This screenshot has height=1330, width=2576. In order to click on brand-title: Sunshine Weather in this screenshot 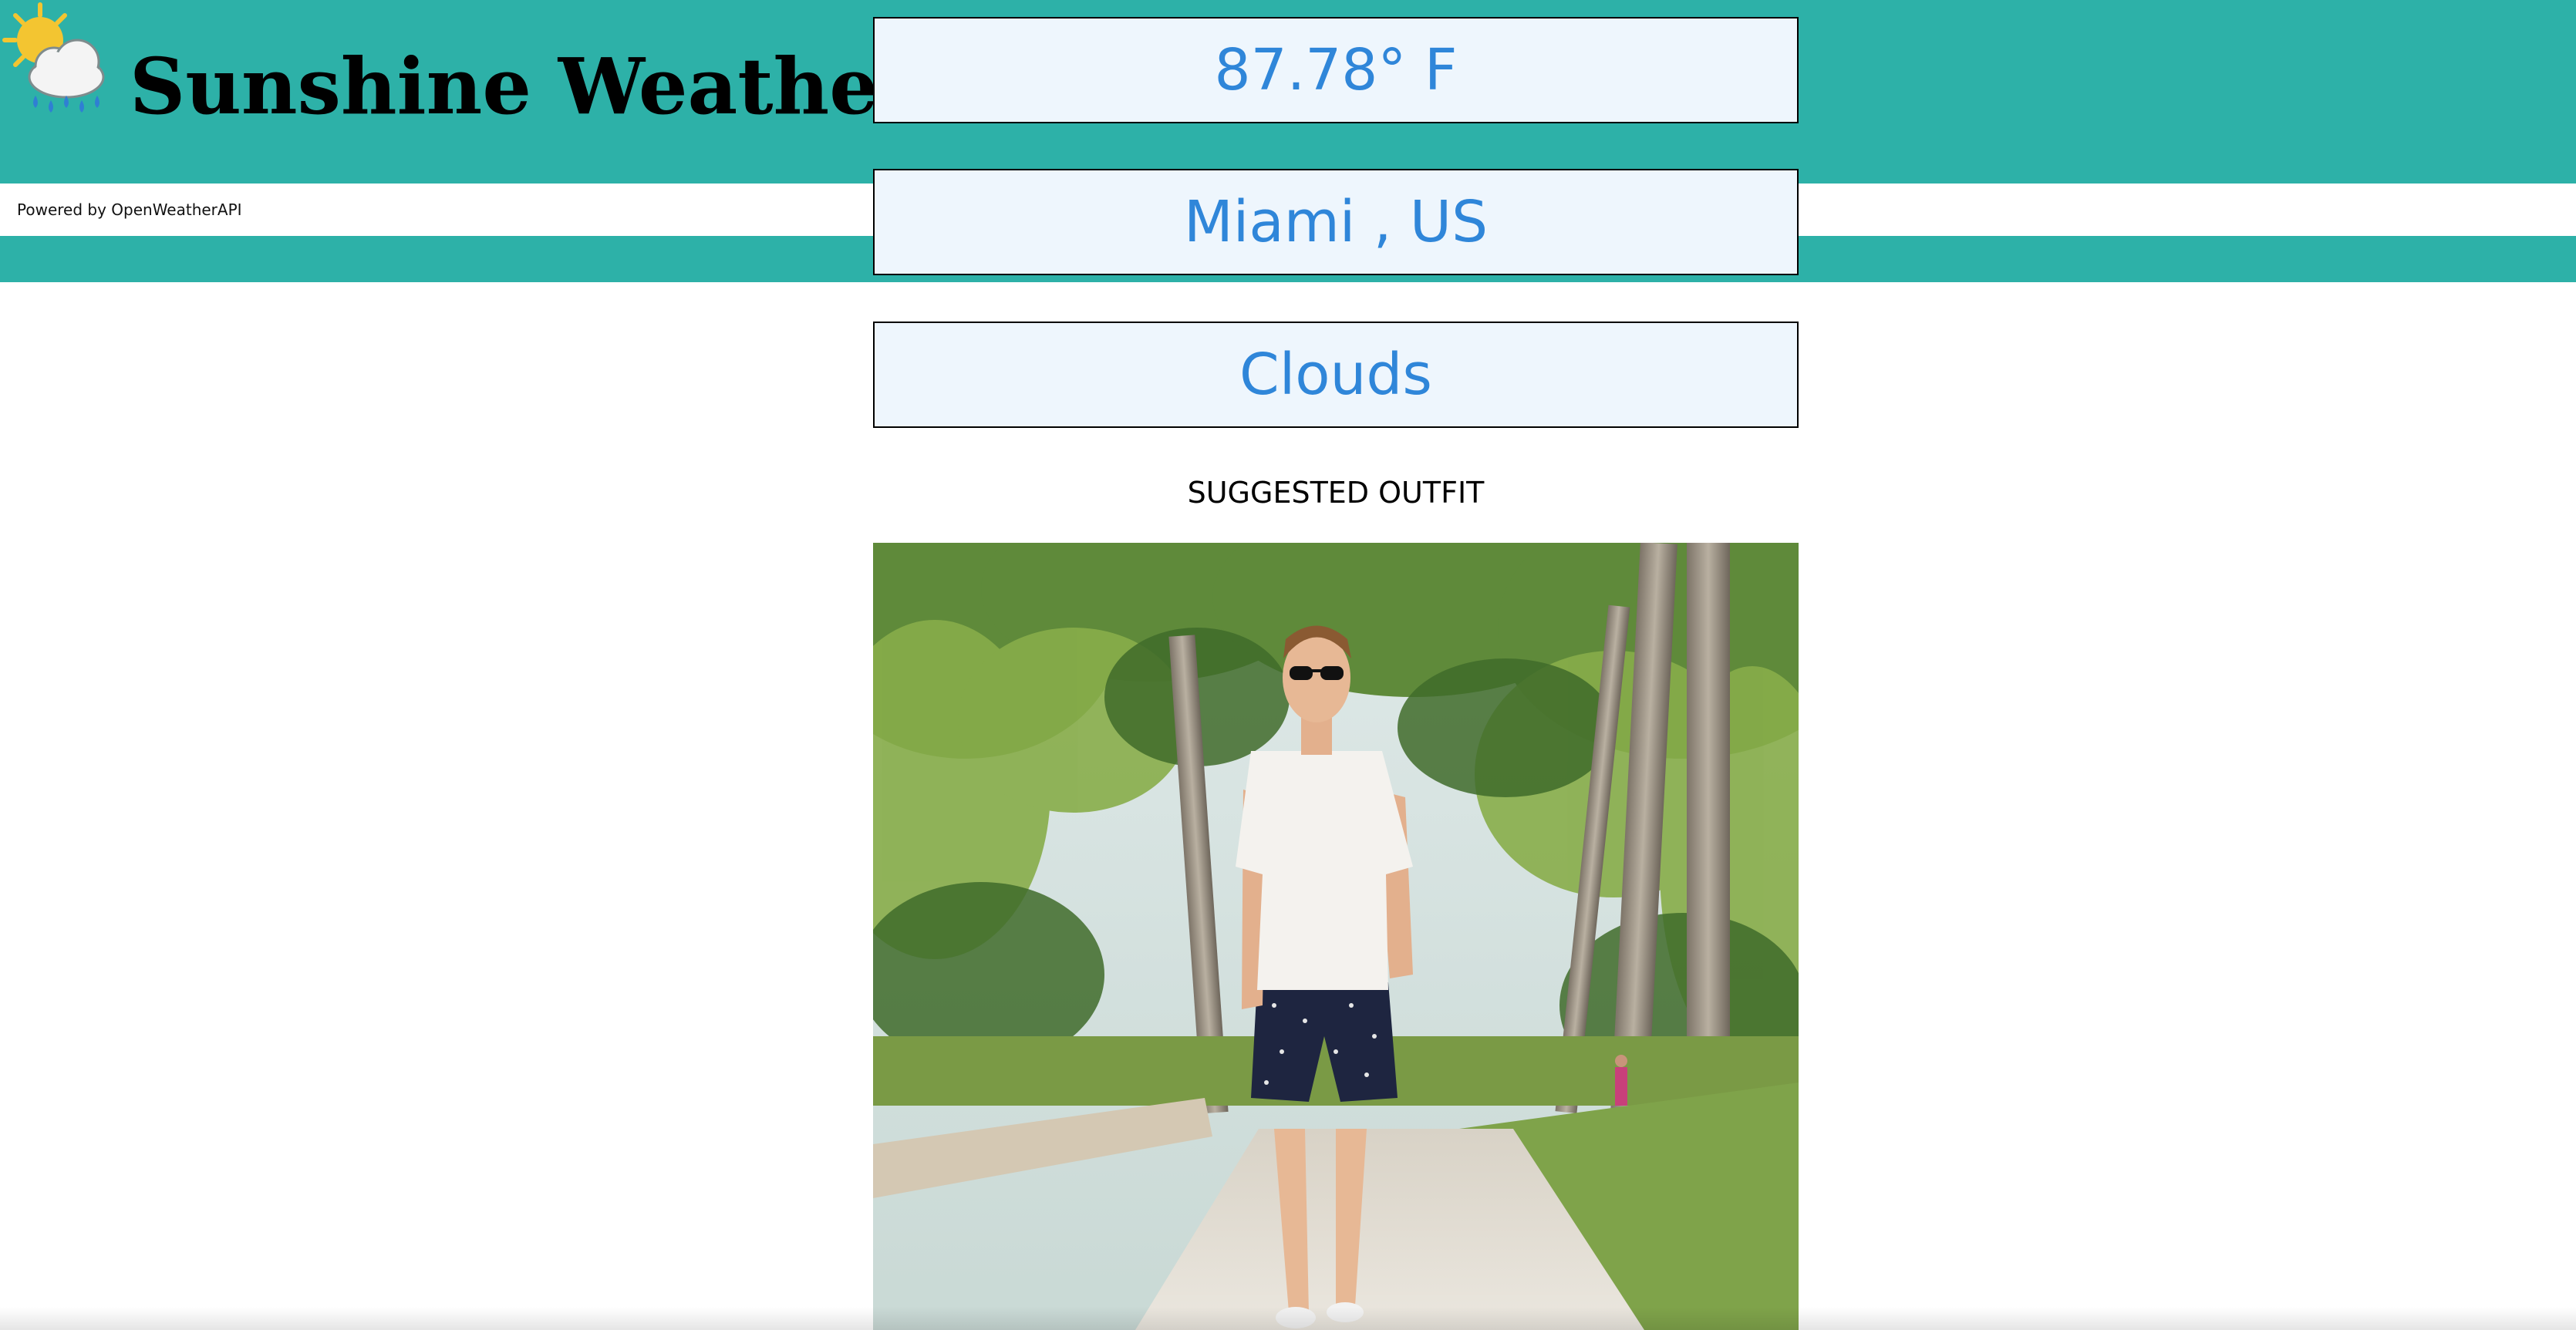, I will do `click(524, 87)`.